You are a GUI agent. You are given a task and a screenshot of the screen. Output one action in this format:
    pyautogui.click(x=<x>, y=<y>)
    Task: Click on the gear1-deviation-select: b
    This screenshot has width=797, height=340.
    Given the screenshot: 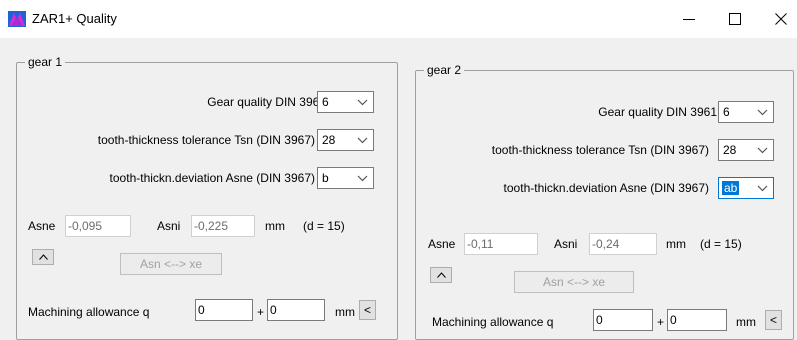 What is the action you would take?
    pyautogui.click(x=345, y=178)
    